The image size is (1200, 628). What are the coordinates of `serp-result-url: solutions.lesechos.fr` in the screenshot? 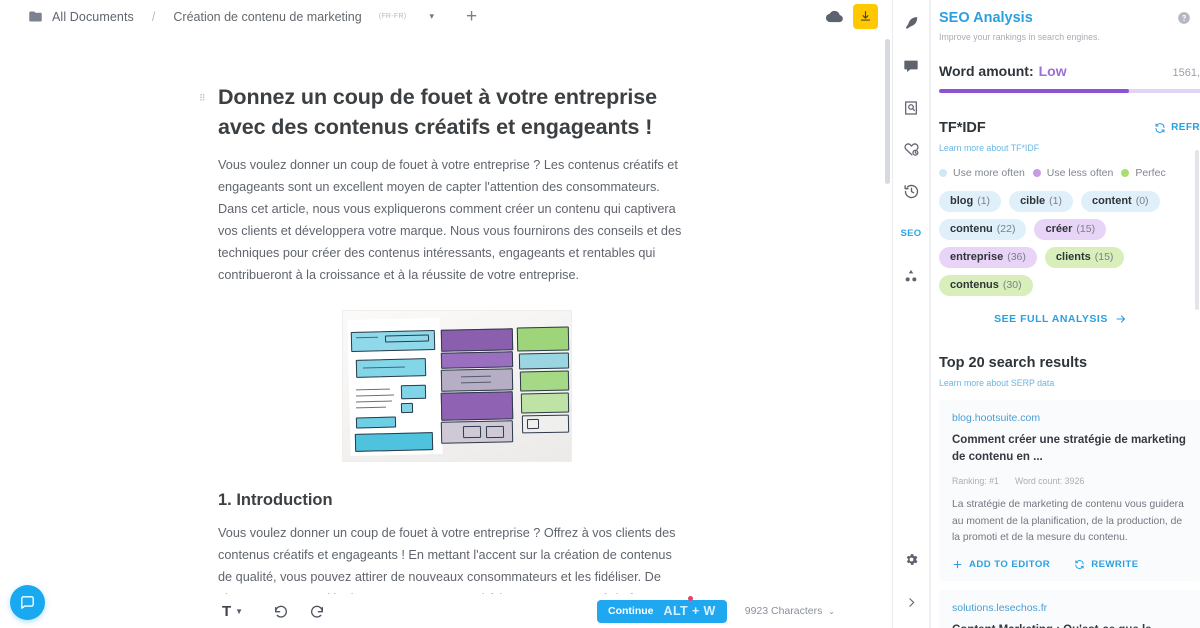 It's located at (1069, 608).